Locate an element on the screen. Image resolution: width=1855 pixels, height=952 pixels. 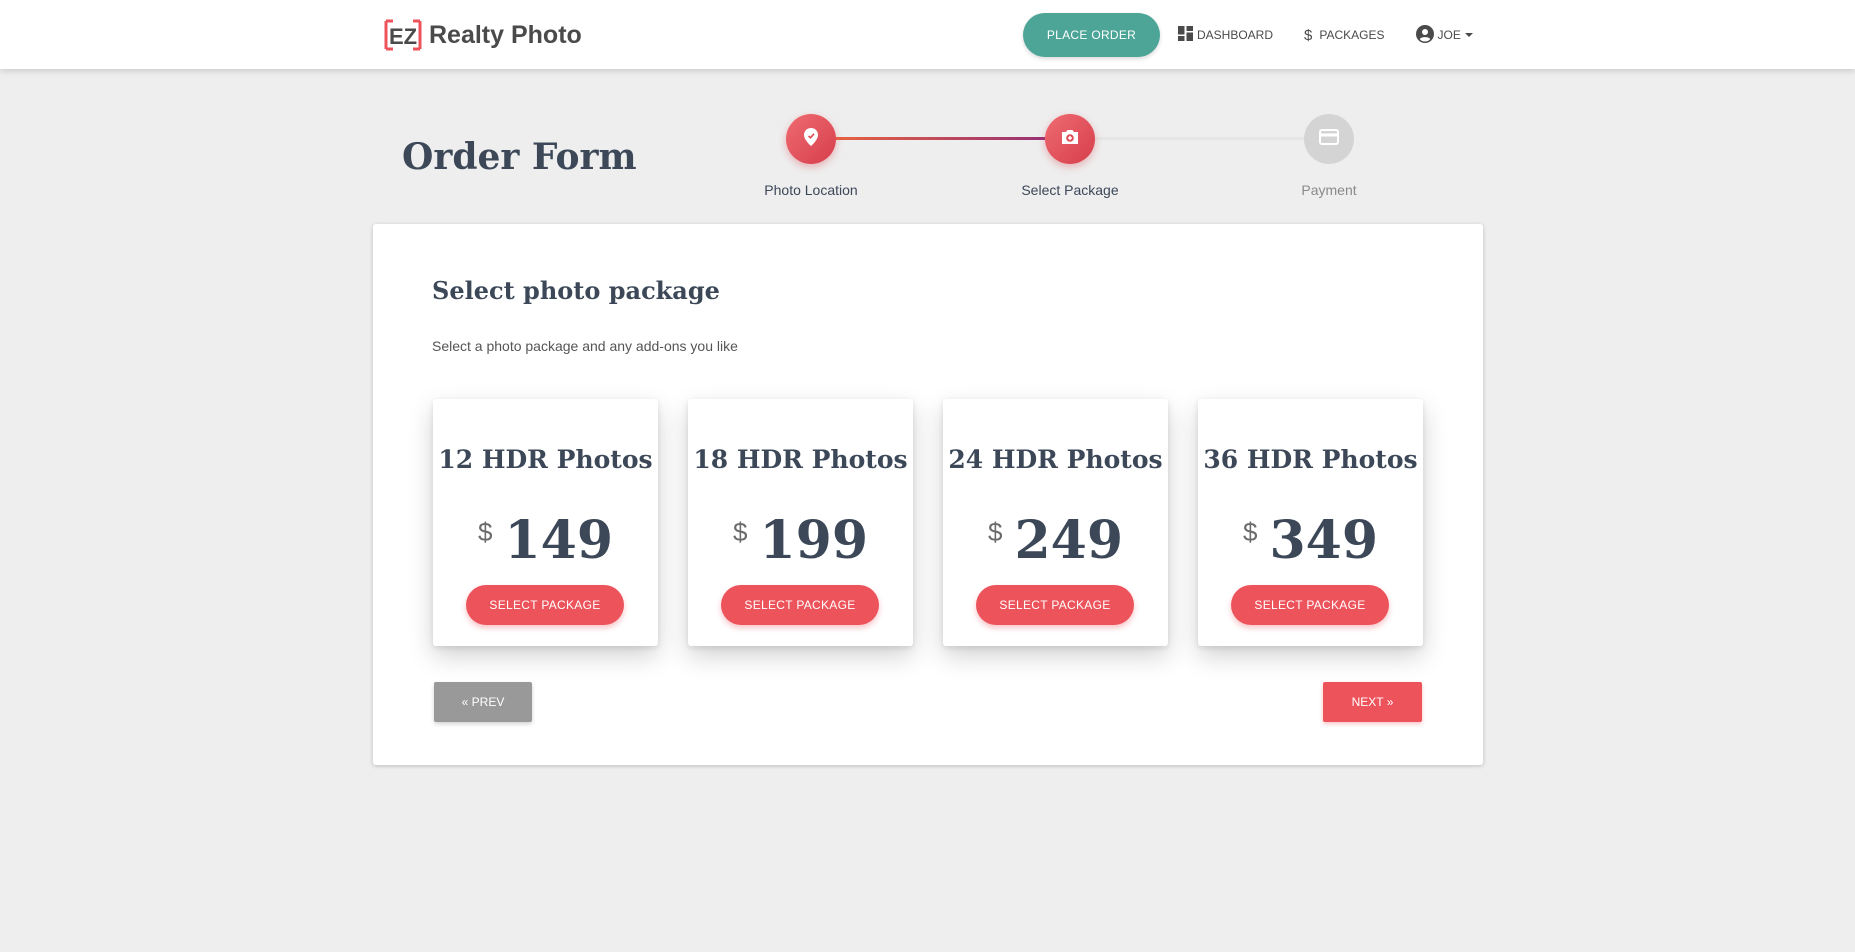
price-amount: 349 is located at coordinates (1323, 540).